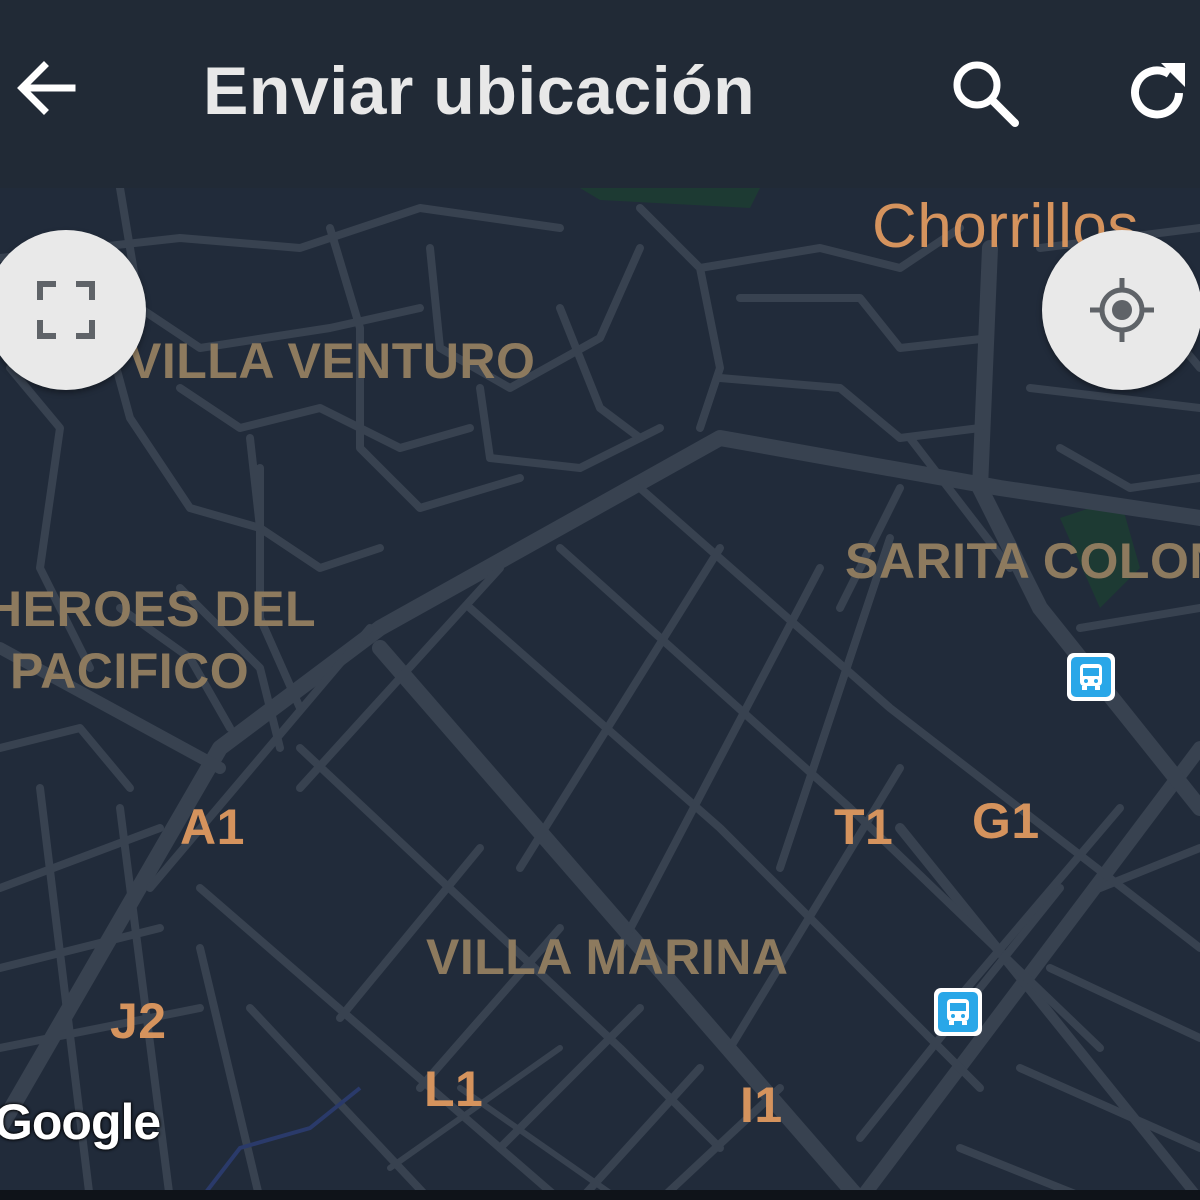  What do you see at coordinates (454, 1089) in the screenshot?
I see `map-label-l1: L1` at bounding box center [454, 1089].